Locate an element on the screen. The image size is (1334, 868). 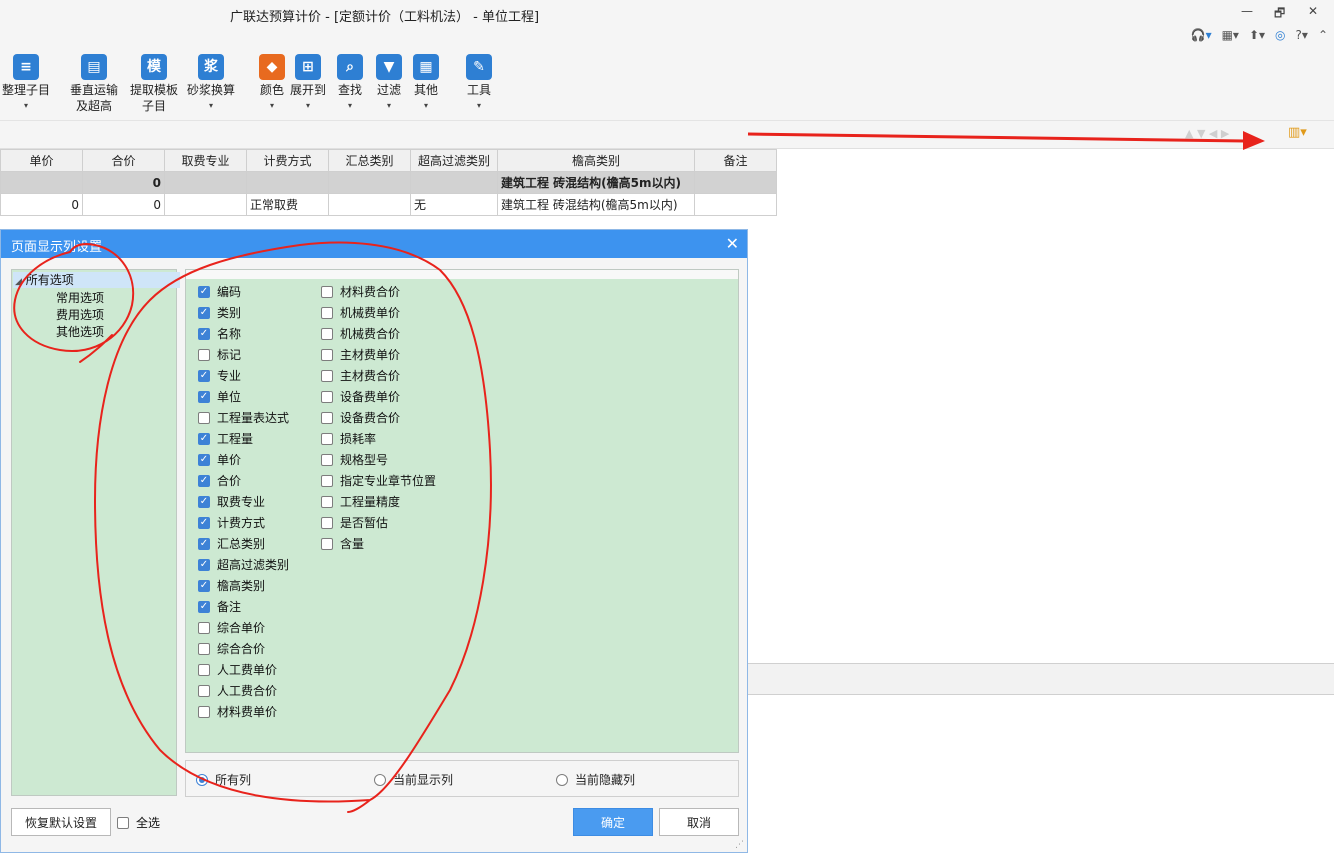
tree-node-all: ◢ 所有选项 is located at coordinates (96, 280).